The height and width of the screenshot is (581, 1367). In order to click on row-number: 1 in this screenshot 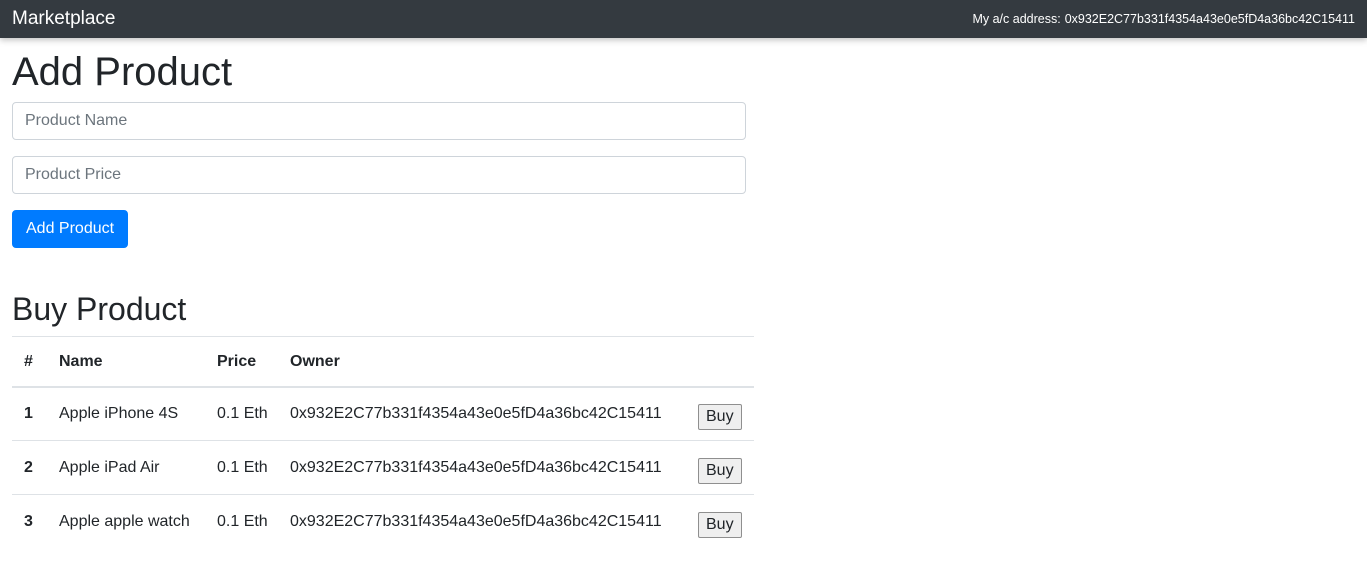, I will do `click(35, 413)`.